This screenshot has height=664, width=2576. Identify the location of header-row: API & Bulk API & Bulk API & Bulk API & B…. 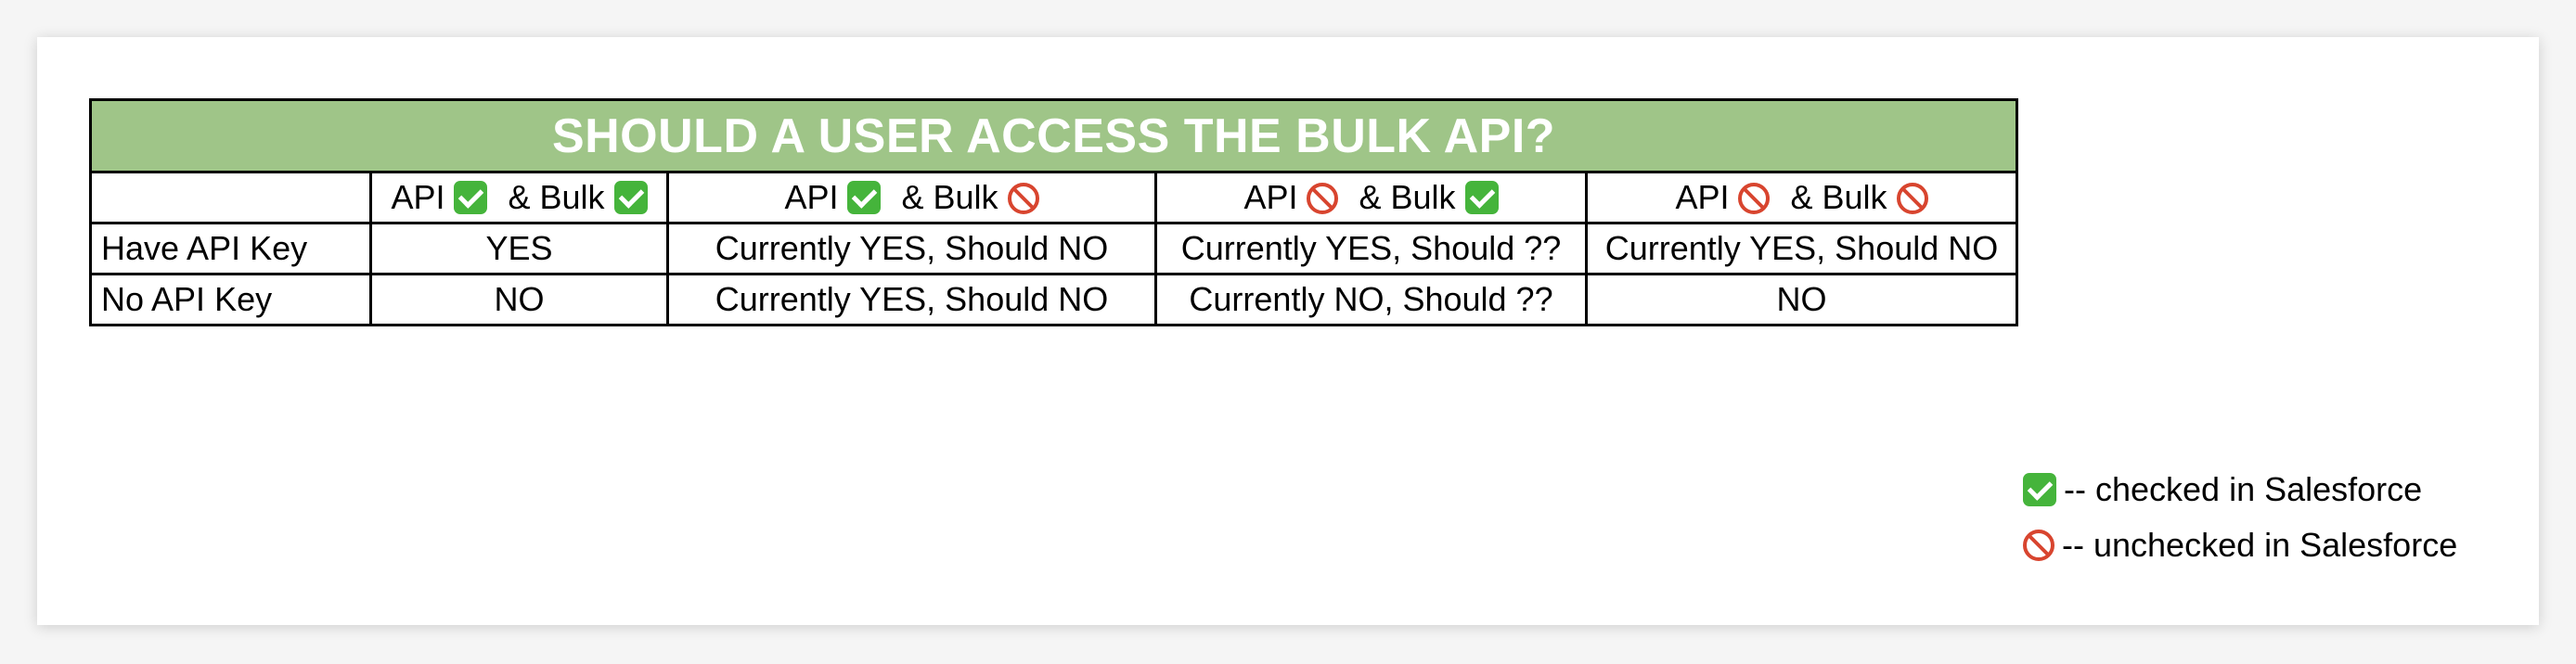
(1053, 198).